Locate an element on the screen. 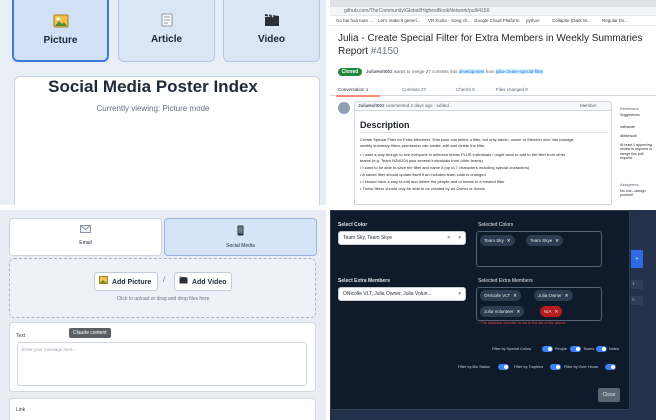 The height and width of the screenshot is (420, 656). page-title: Social Media Poster Index is located at coordinates (153, 86).